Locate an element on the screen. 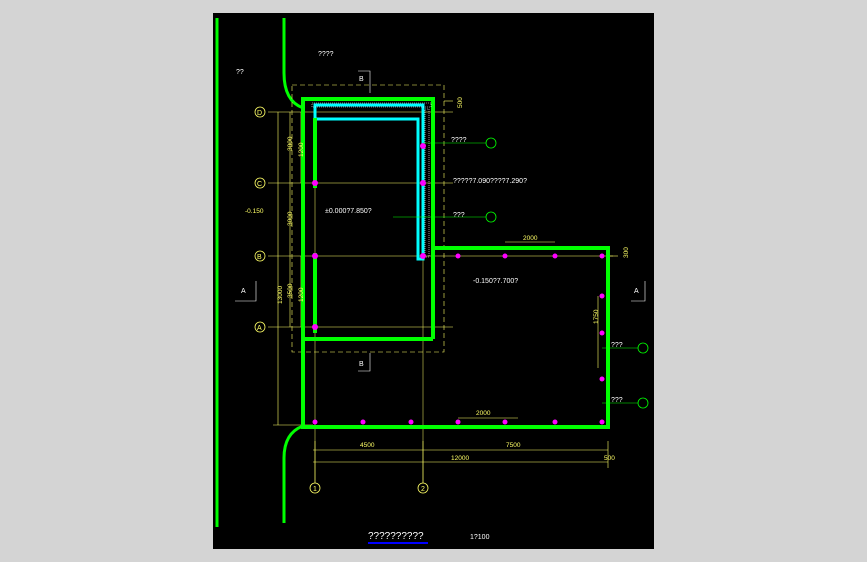  section-a-left: A is located at coordinates (243, 291).